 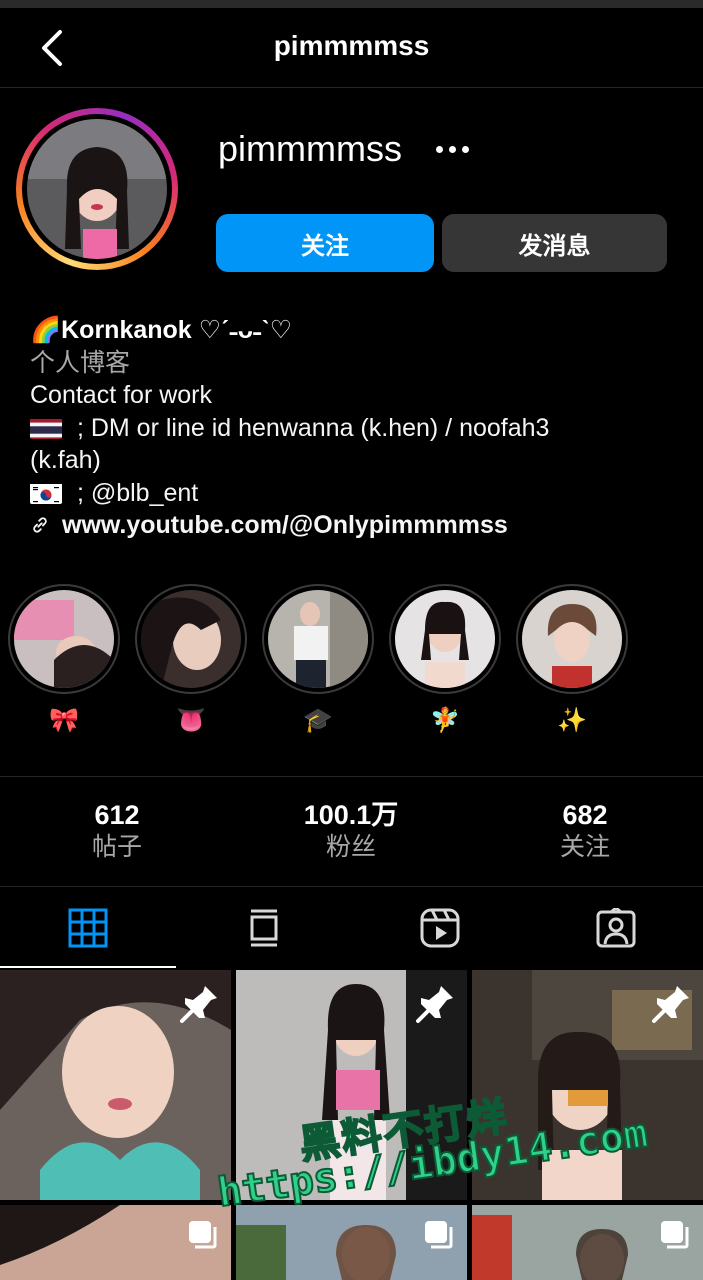 I want to click on reels-icon, so click(x=440, y=928).